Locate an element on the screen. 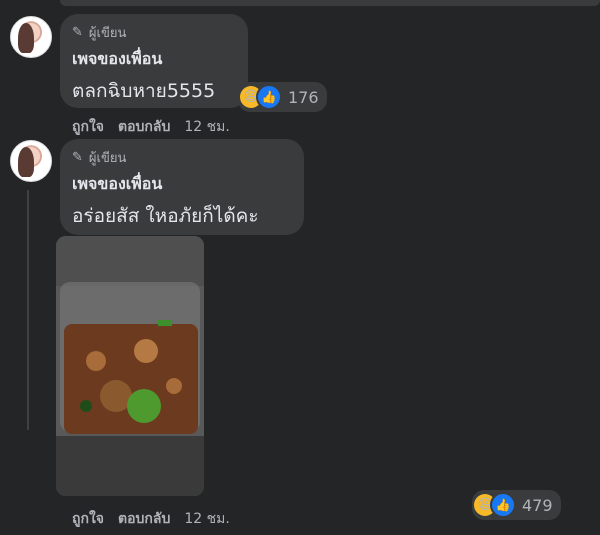 This screenshot has height=535, width=600. food-container-image is located at coordinates (130, 366).